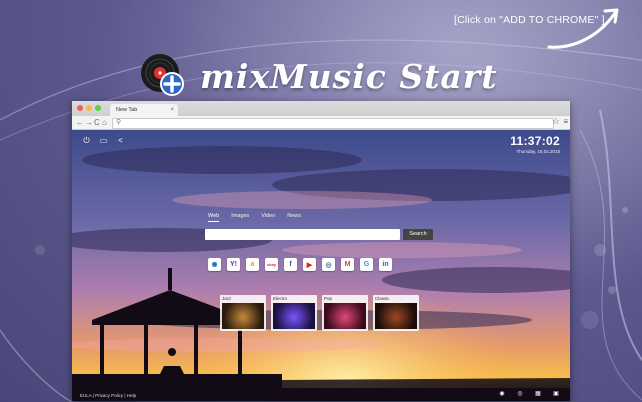 This screenshot has height=402, width=642. Describe the element at coordinates (144, 110) in the screenshot. I see `tab-new-tab: New Tab ×` at that location.